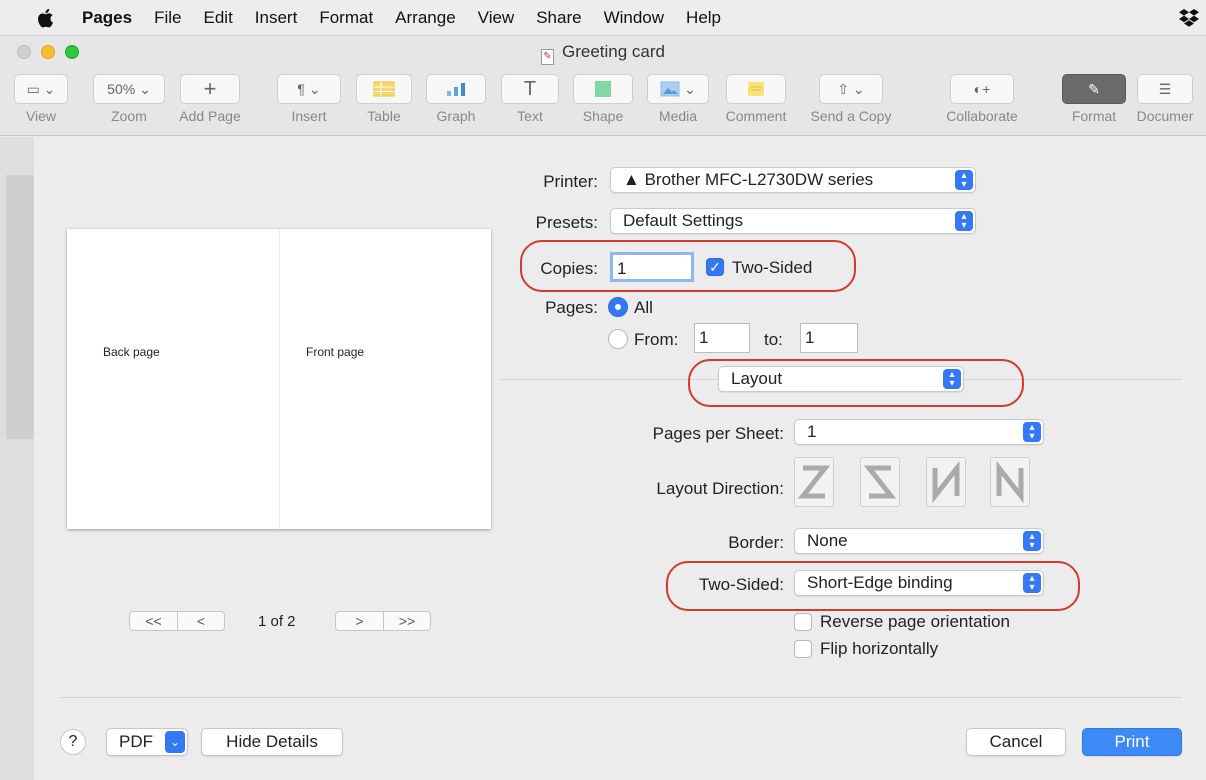  I want to click on menu-arrange: Arrange, so click(425, 18).